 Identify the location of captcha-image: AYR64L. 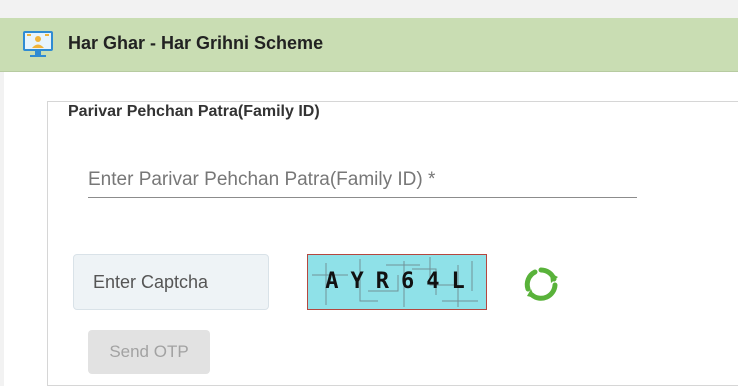
(397, 282).